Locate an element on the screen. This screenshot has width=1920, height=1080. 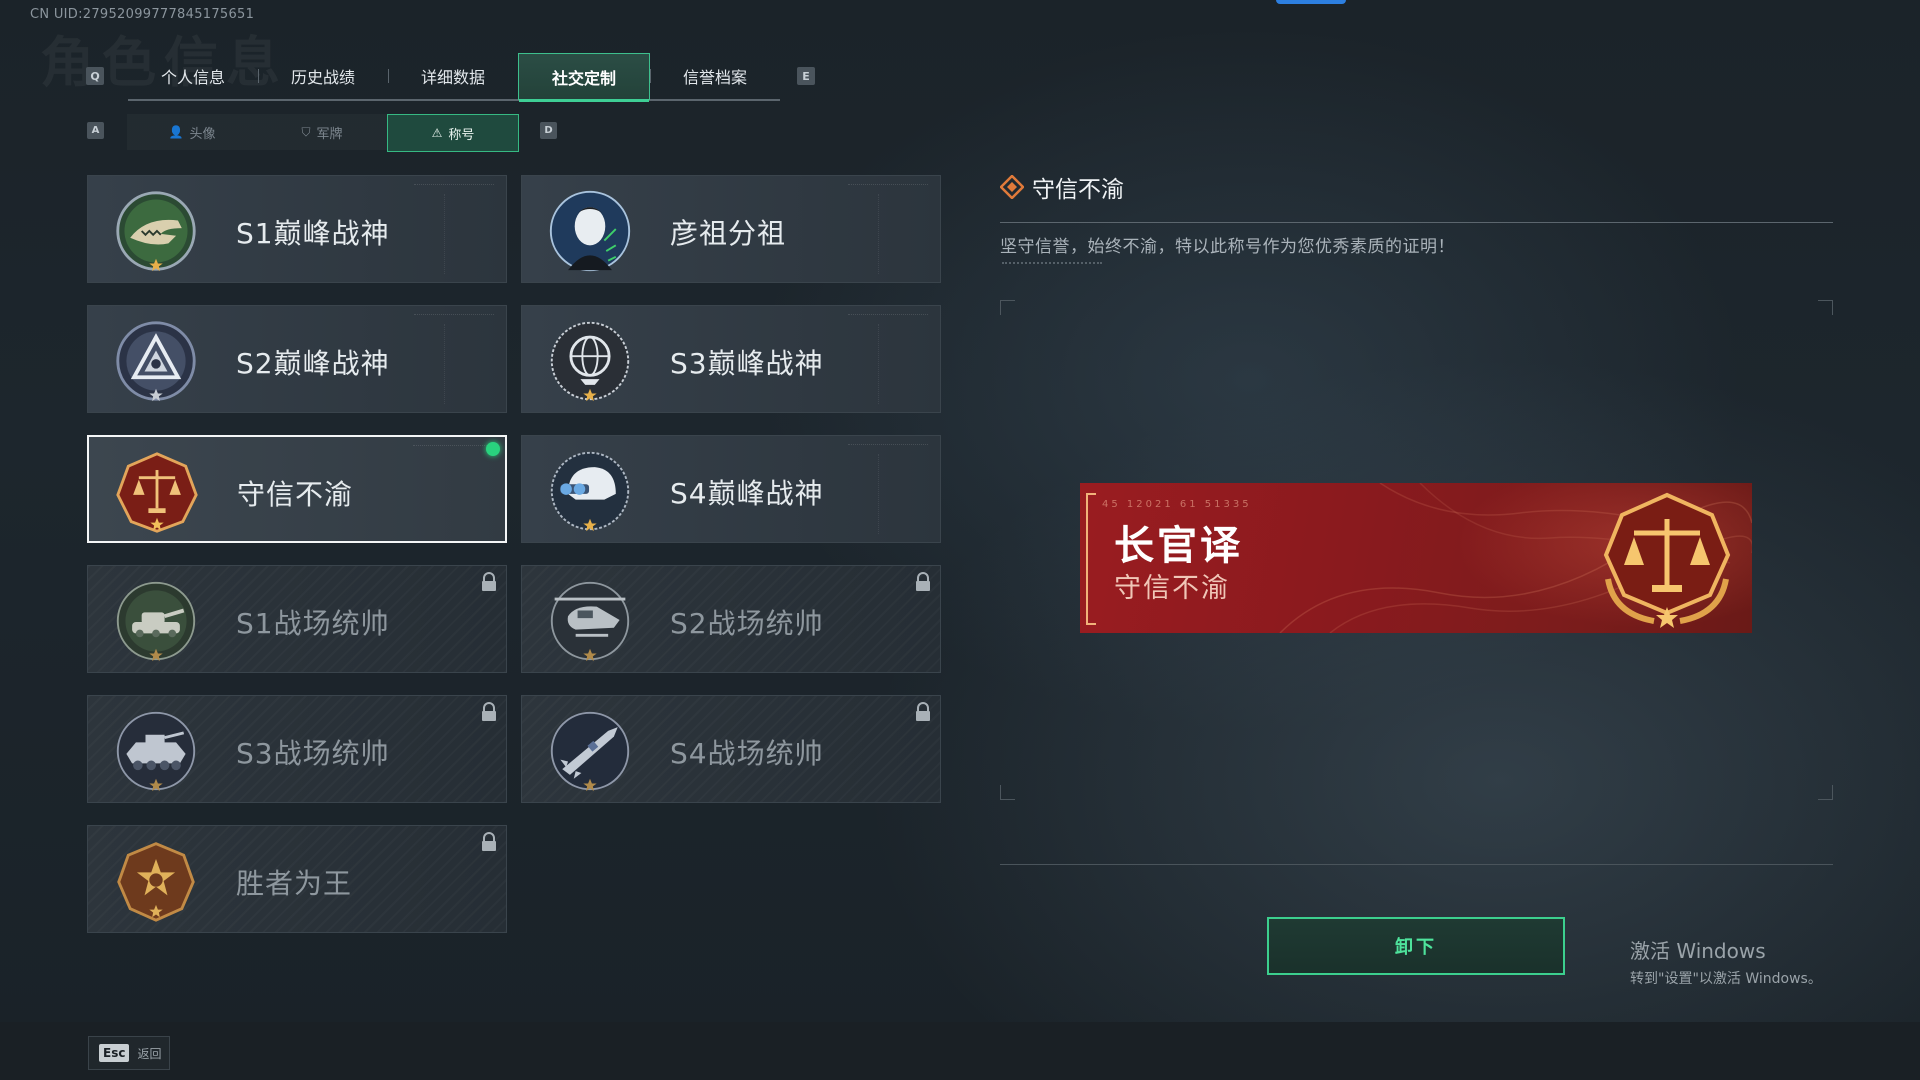
title-card-selected: 守信不渝 is located at coordinates (297, 489).